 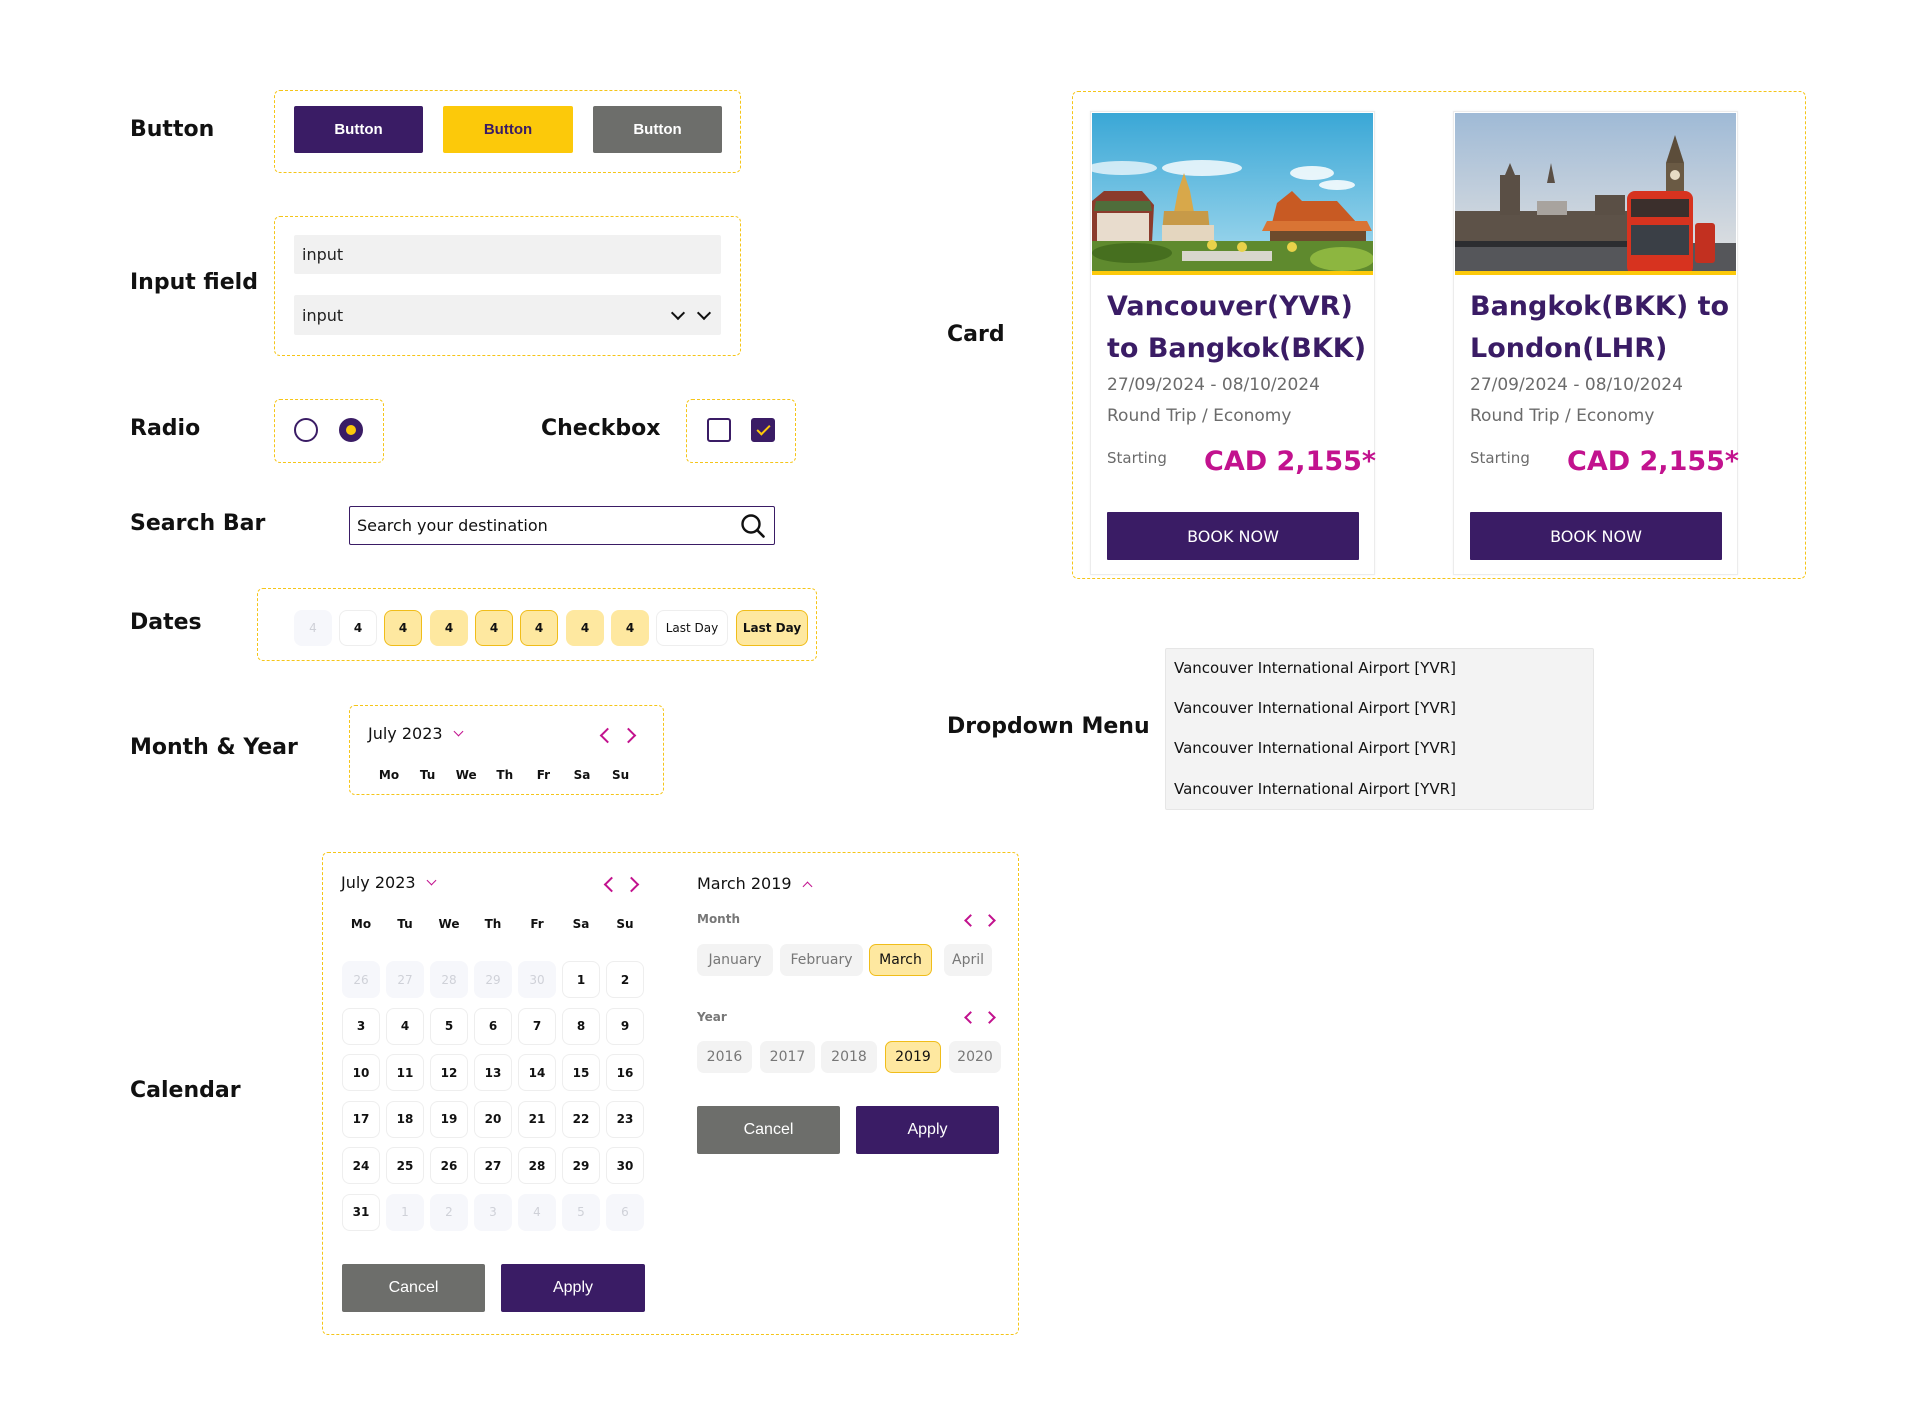 What do you see at coordinates (537, 1119) in the screenshot?
I see `calendar-day: 21` at bounding box center [537, 1119].